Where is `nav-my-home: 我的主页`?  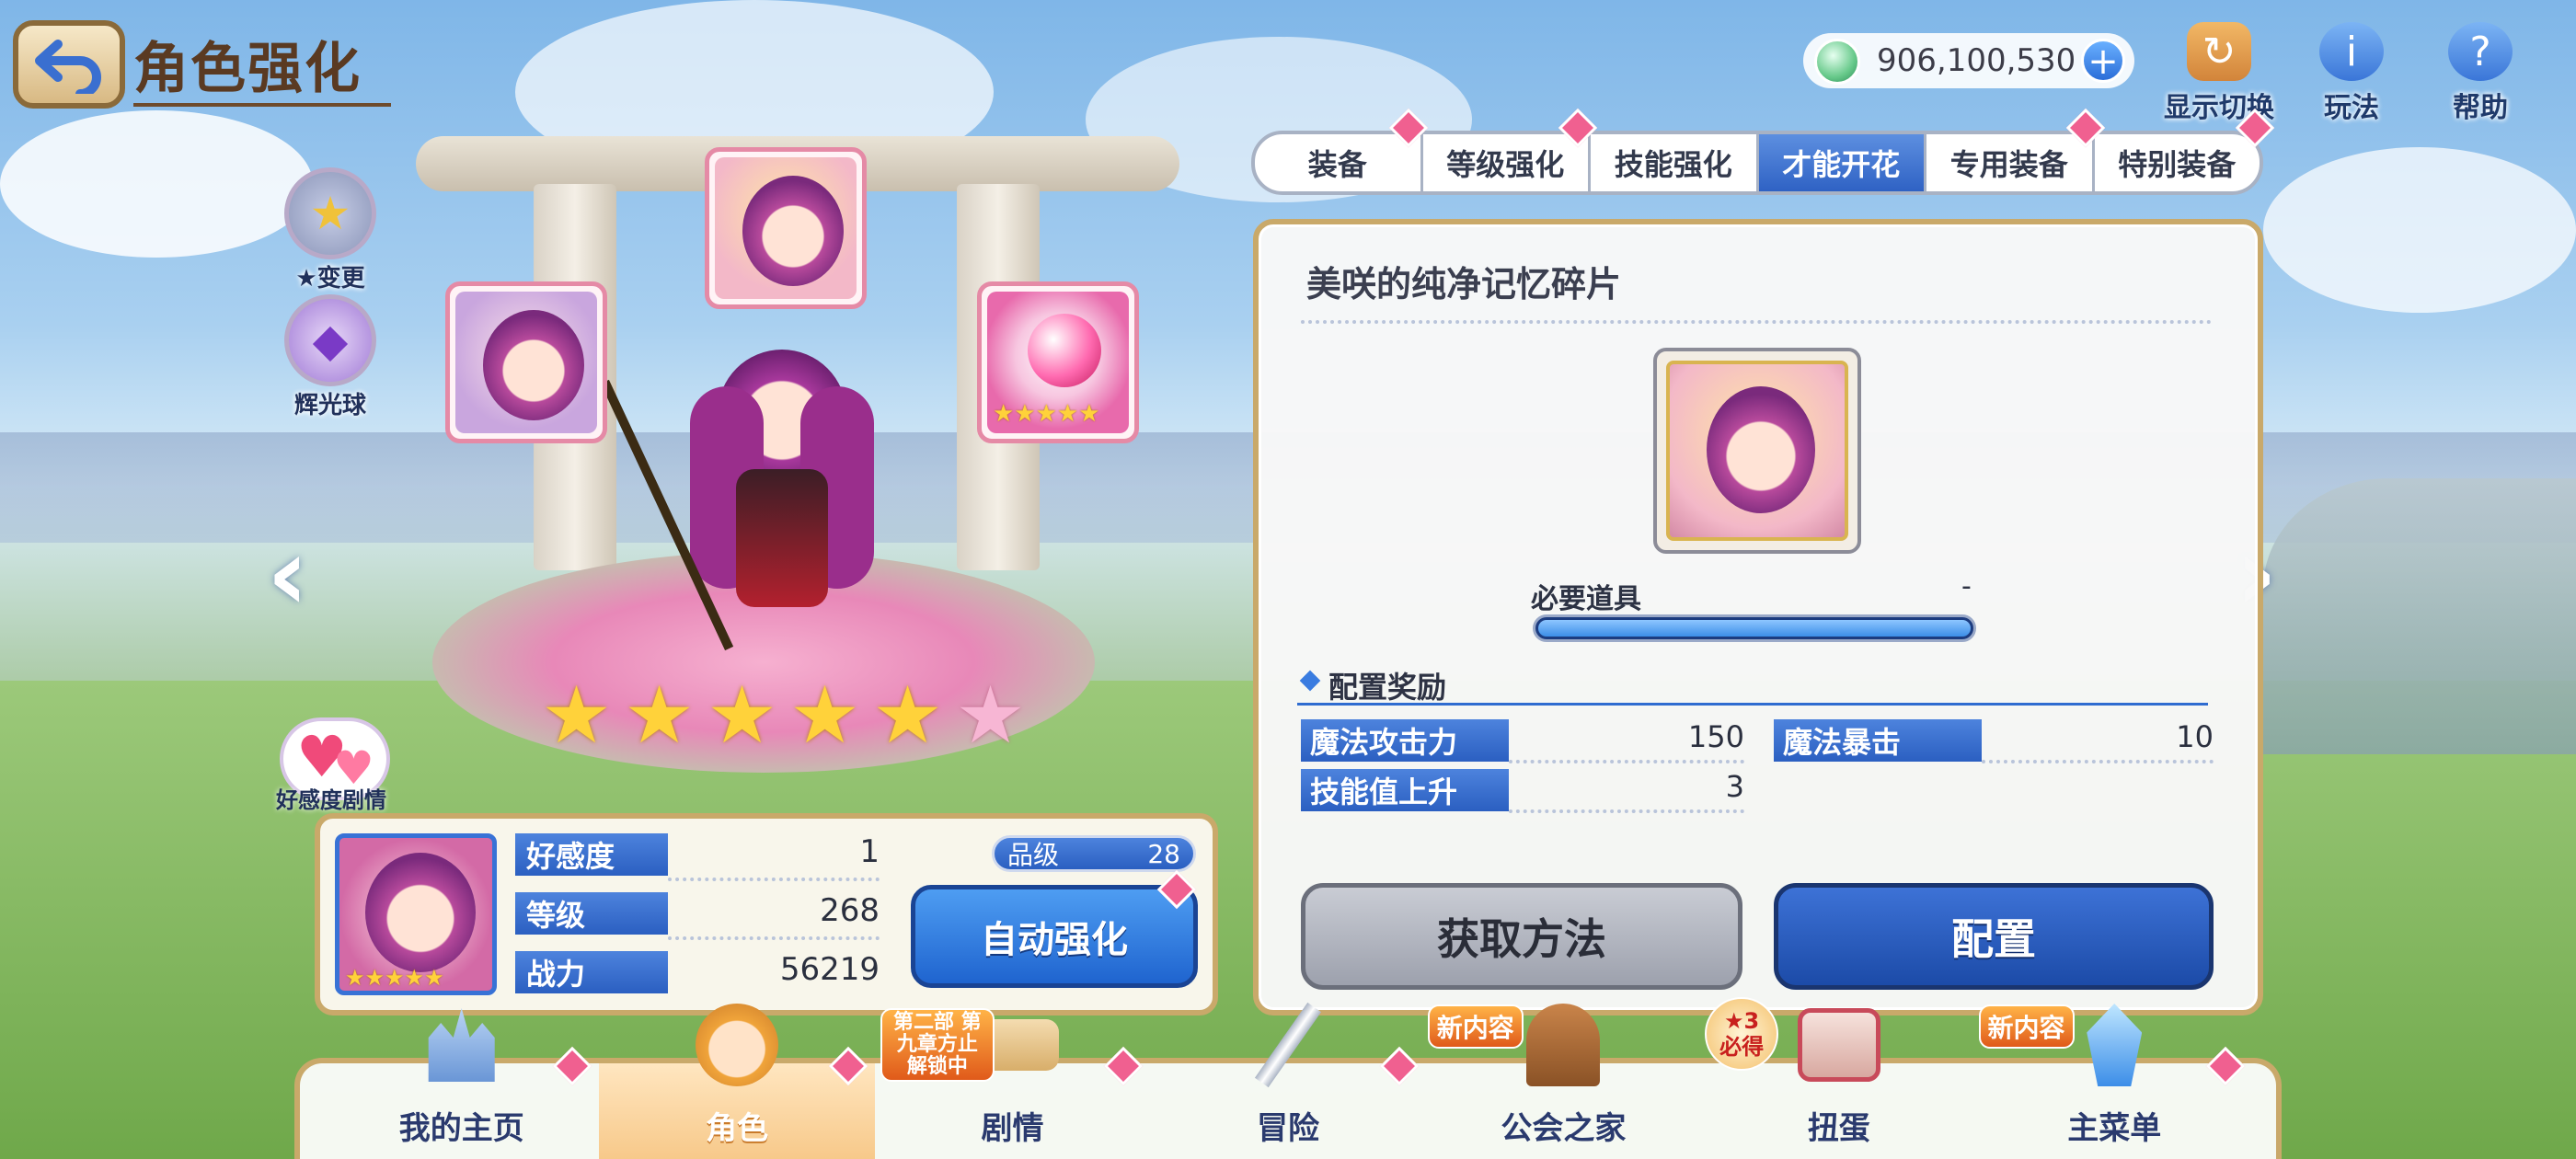
nav-my-home: 我的主页 is located at coordinates (461, 1083).